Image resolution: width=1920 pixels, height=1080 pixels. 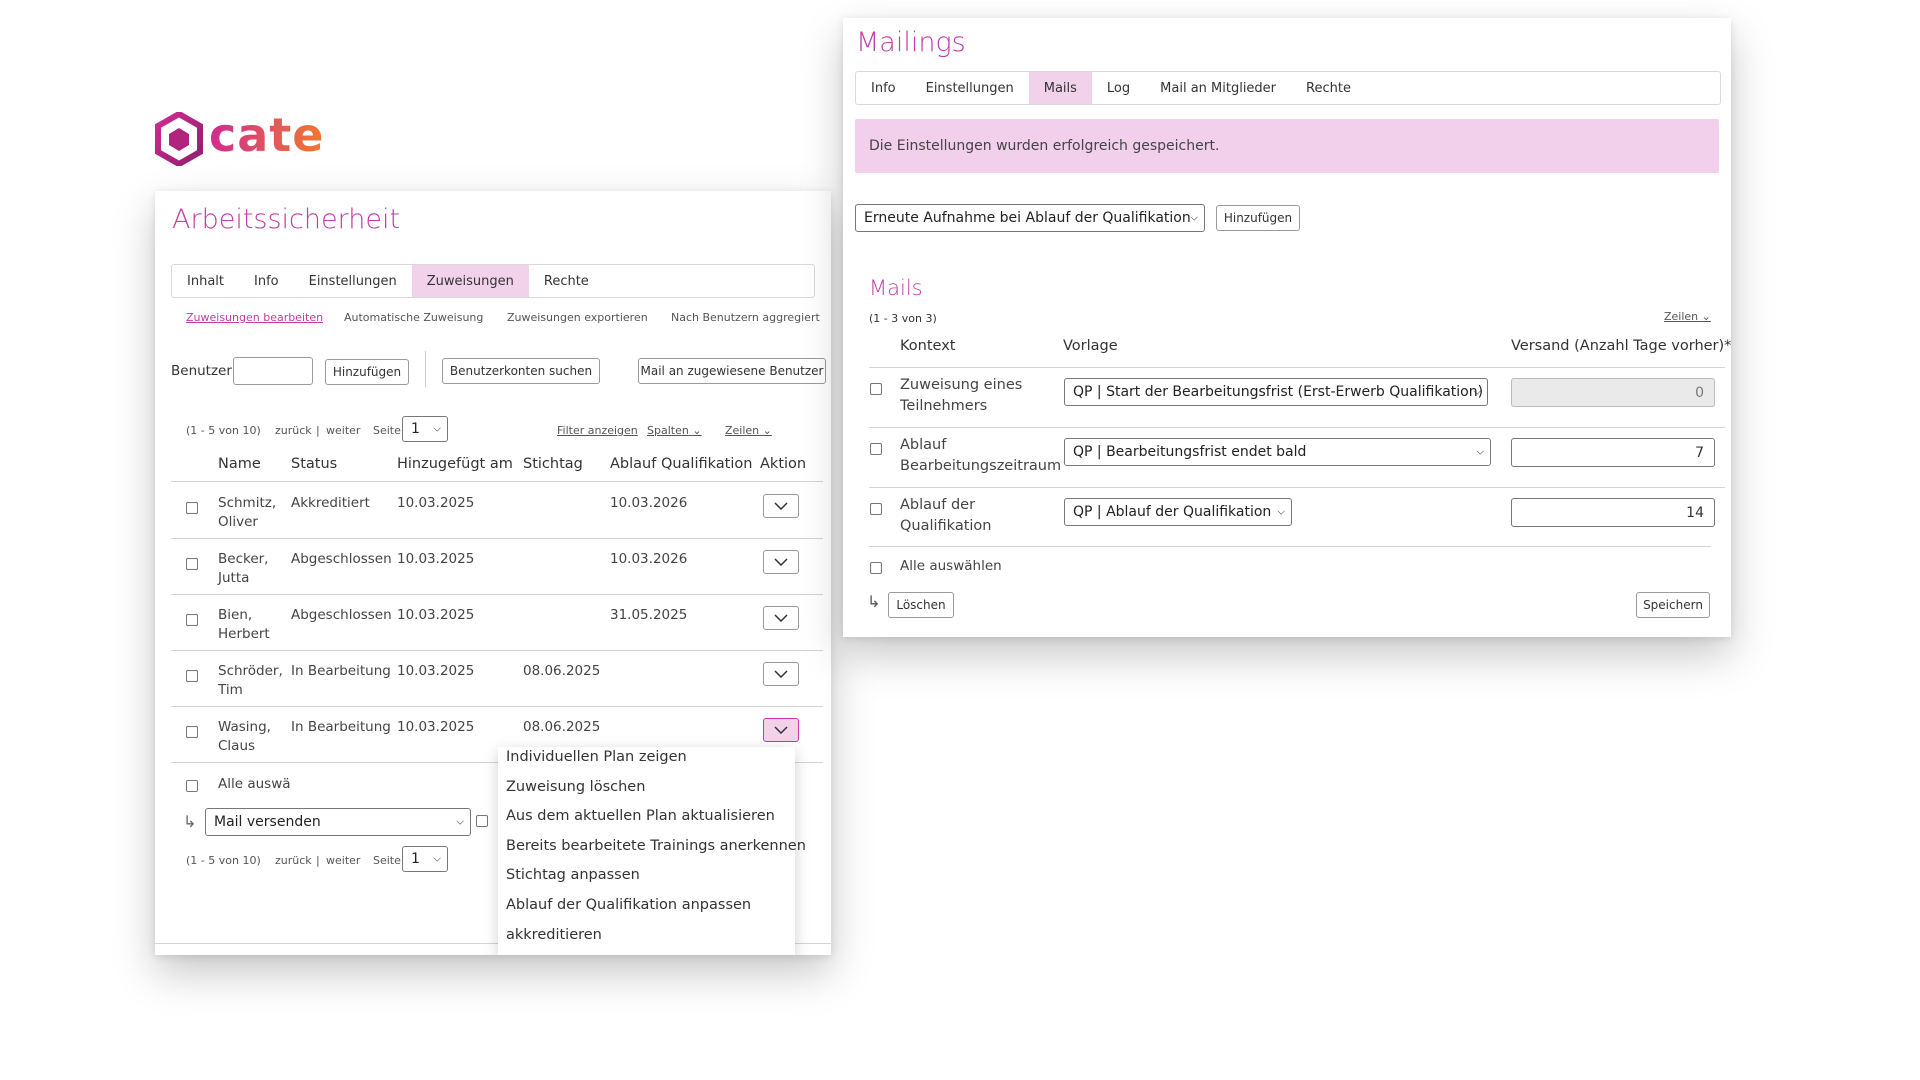 I want to click on benutzer-input, so click(x=273, y=371).